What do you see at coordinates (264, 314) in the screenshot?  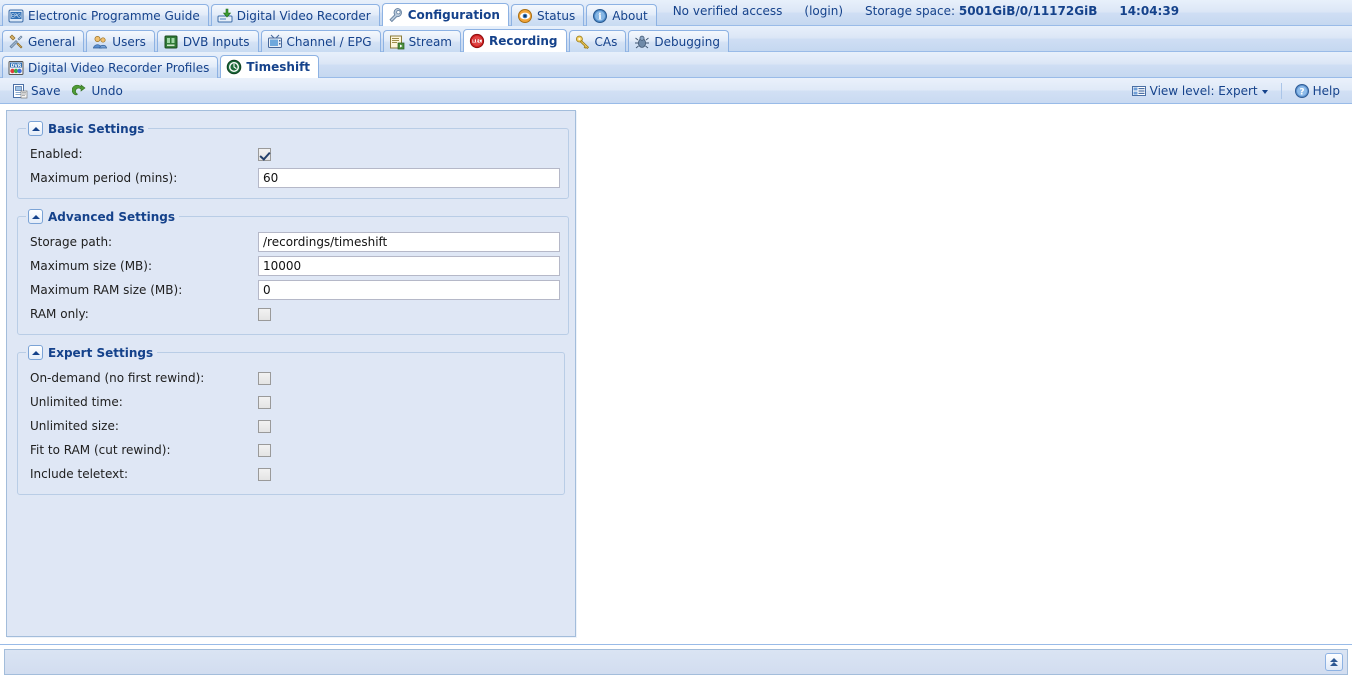 I see `checkbox-ram-only` at bounding box center [264, 314].